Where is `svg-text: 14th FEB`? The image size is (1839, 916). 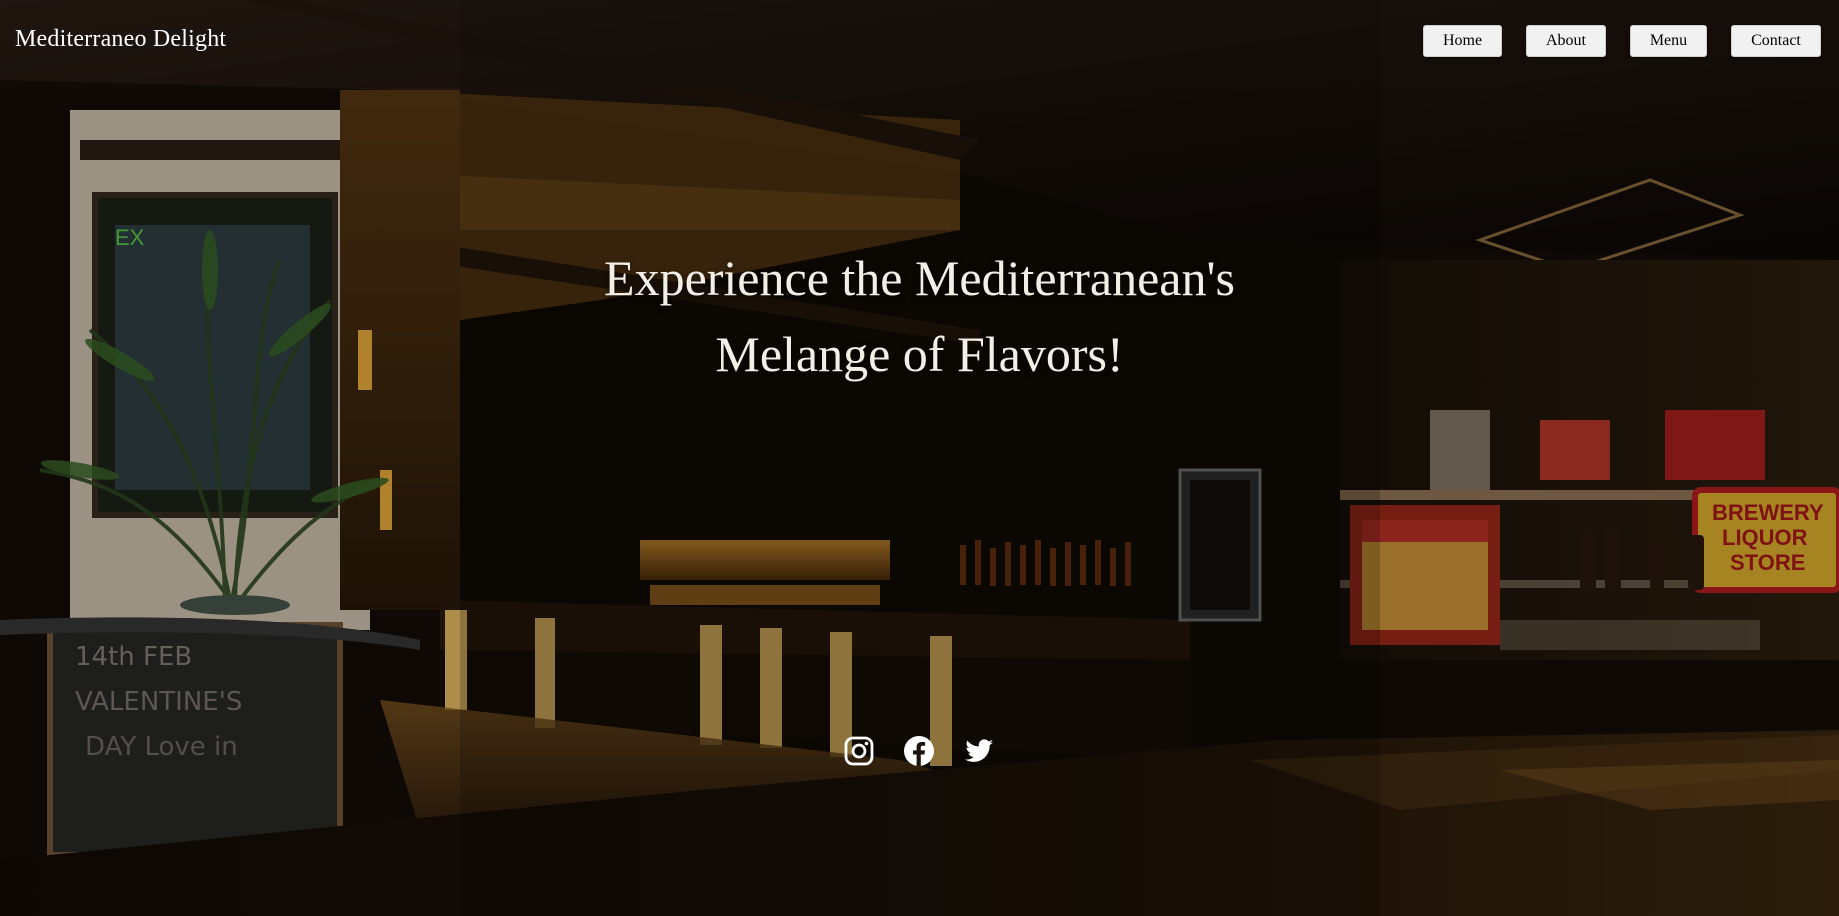
svg-text: 14th FEB is located at coordinates (133, 657).